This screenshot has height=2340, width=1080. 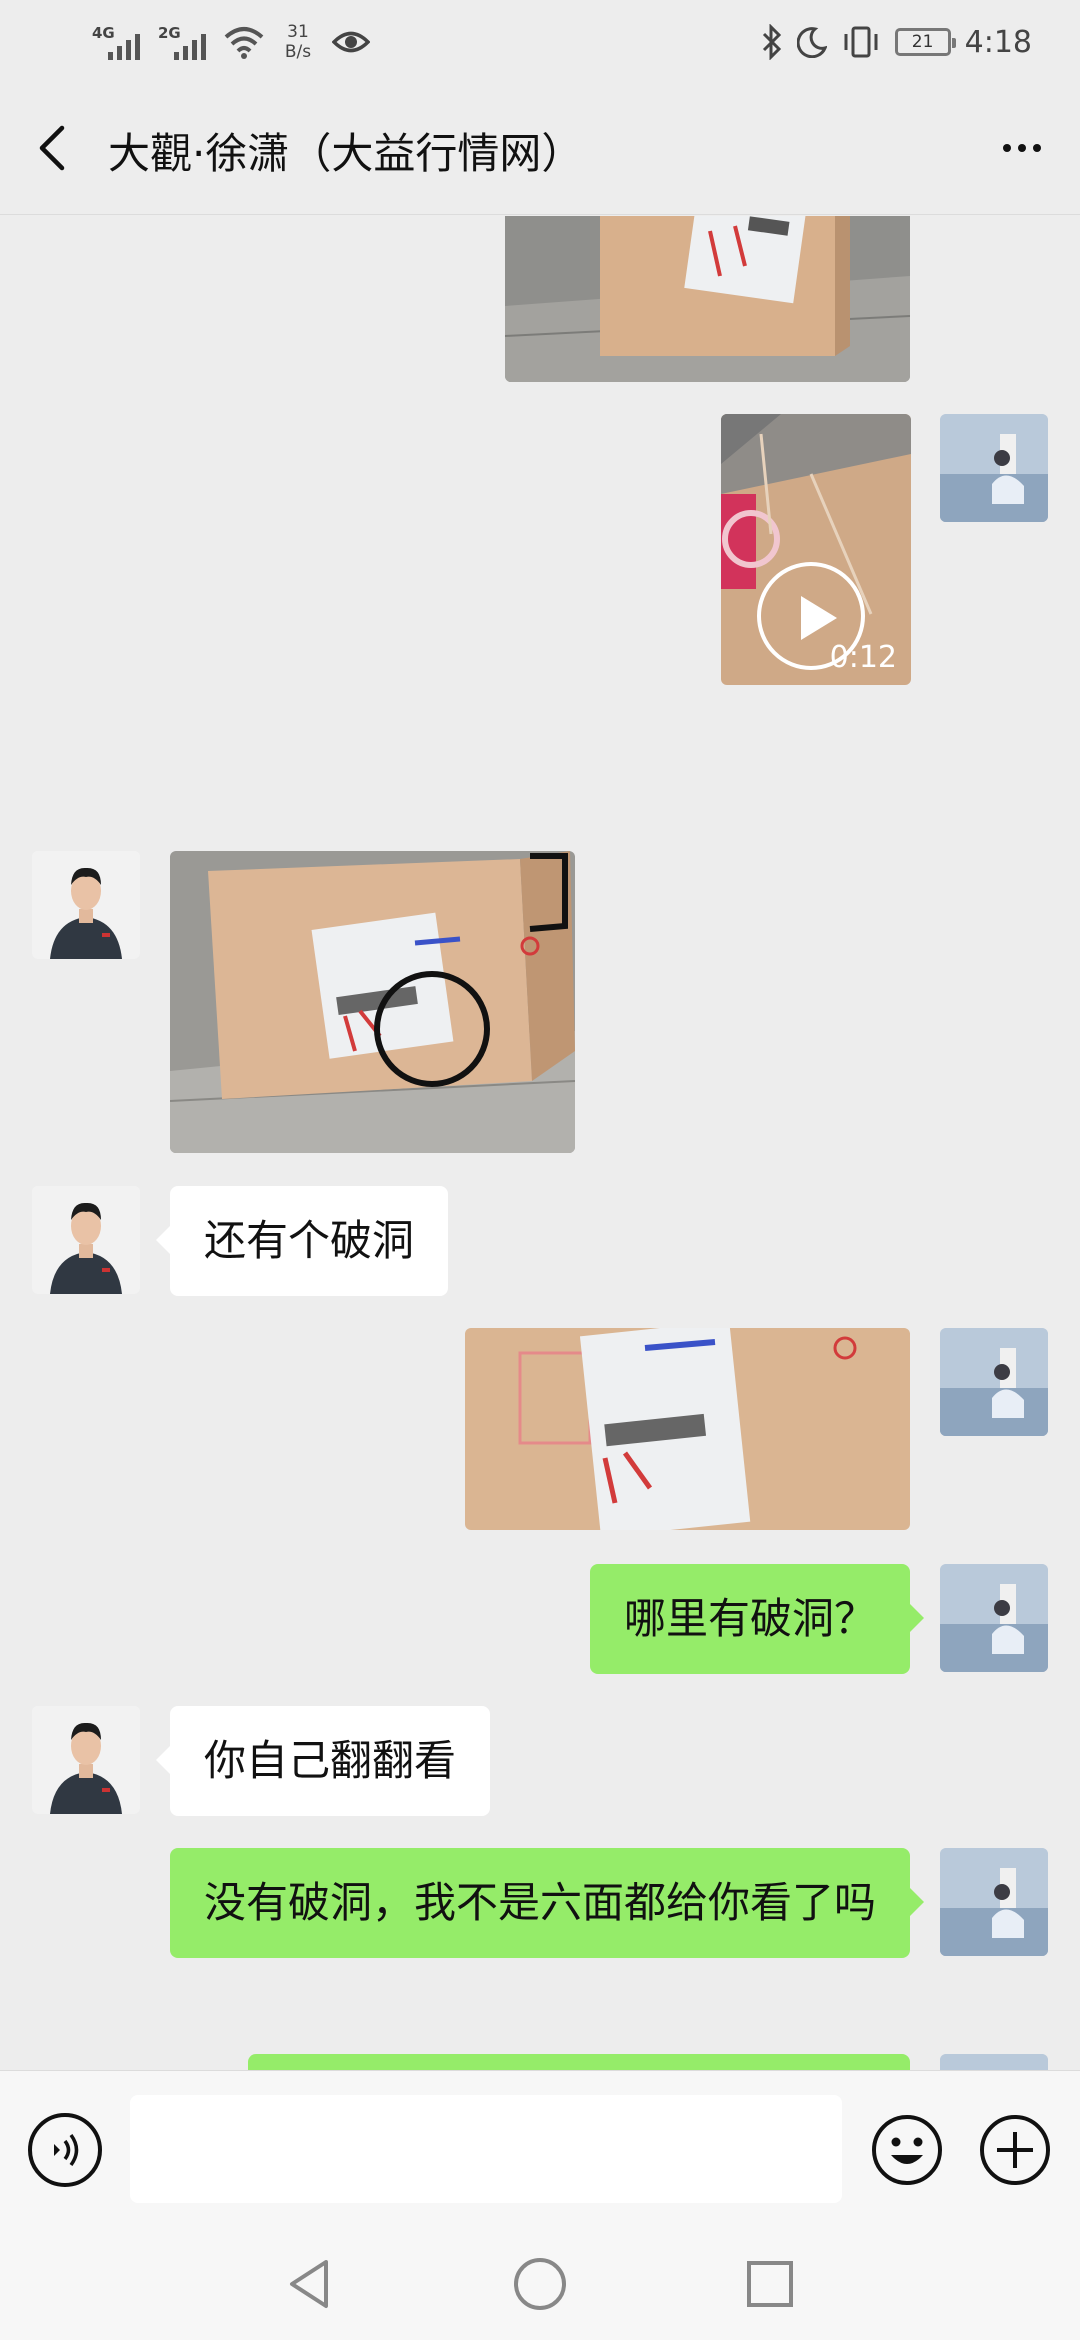 I want to click on chevron-left-icon, so click(x=52, y=148).